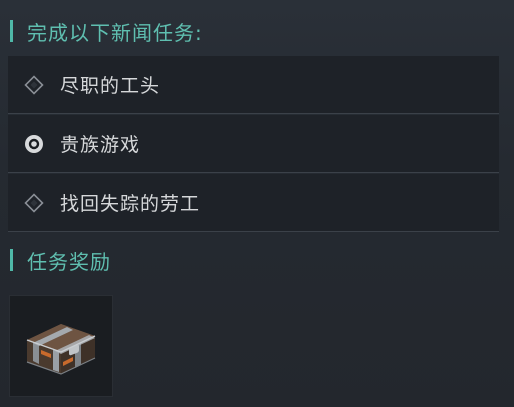  What do you see at coordinates (253, 85) in the screenshot?
I see `task-row: 尽职的工头` at bounding box center [253, 85].